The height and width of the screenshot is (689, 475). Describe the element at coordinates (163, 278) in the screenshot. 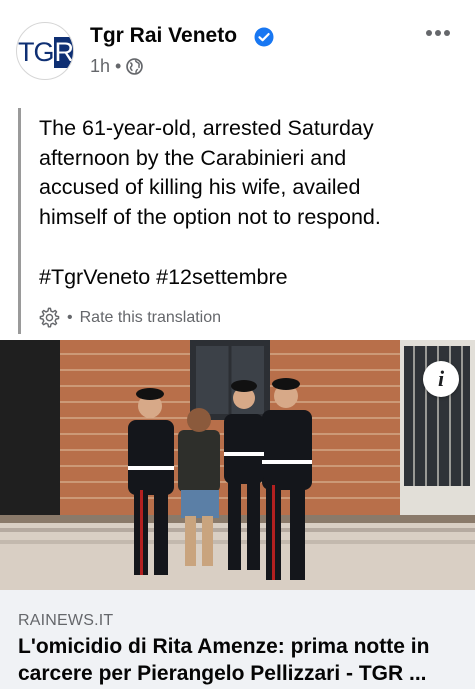

I see `post-hashtags: #TgrVeneto #12settembre` at that location.